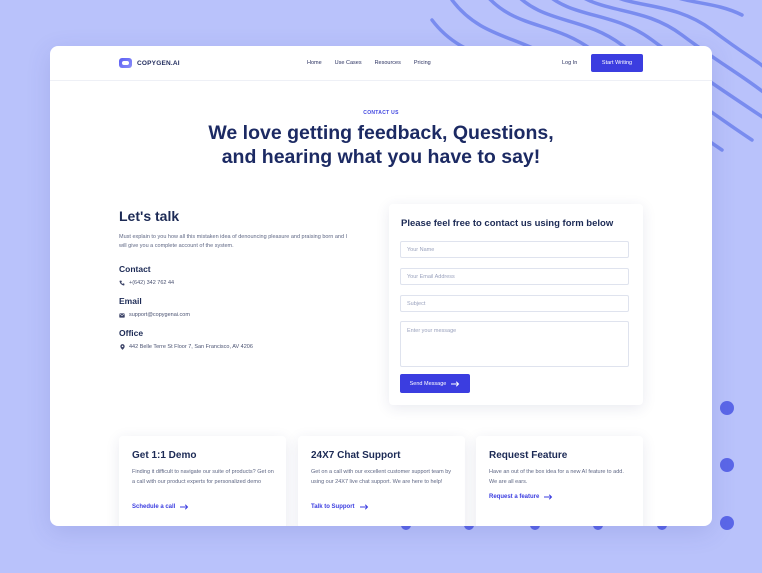  I want to click on email-input, so click(514, 276).